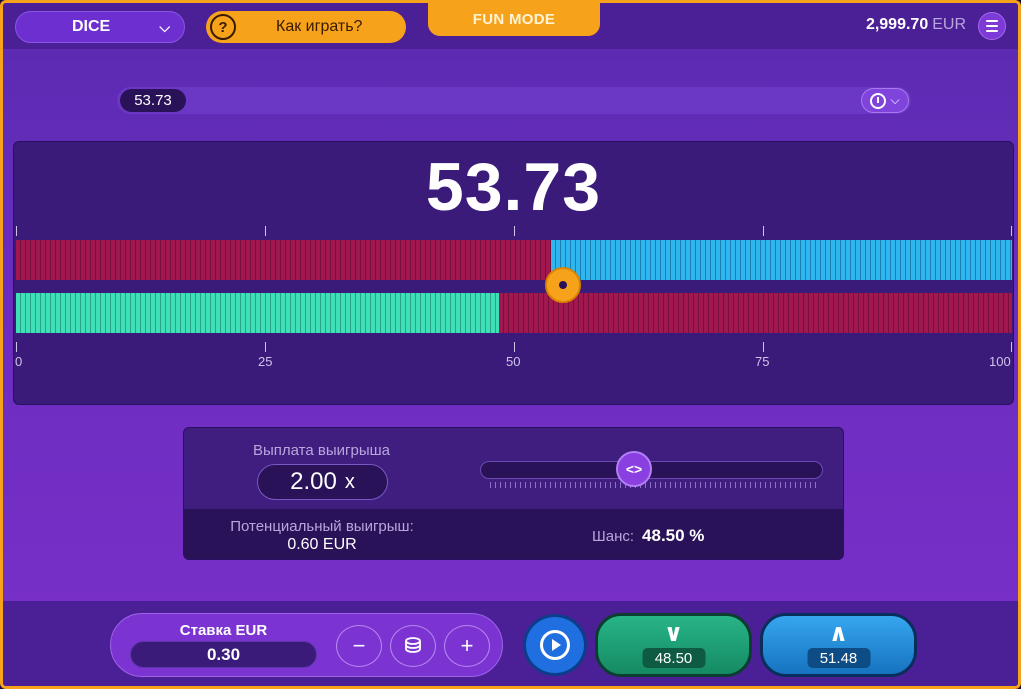 The width and height of the screenshot is (1021, 689). I want to click on autoplay-button, so click(555, 645).